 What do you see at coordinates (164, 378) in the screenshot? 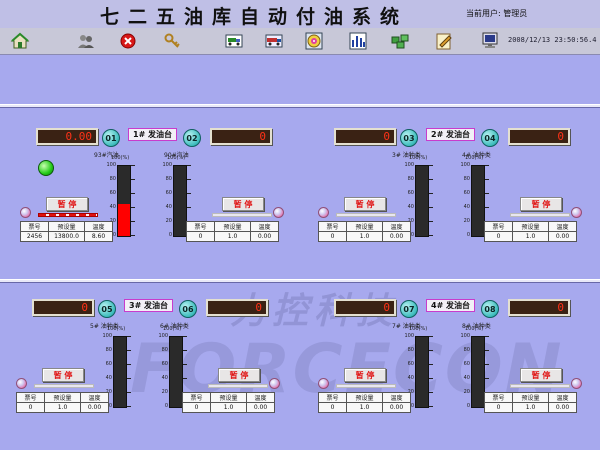
I see `gauge-tick-label: 40` at bounding box center [164, 378].